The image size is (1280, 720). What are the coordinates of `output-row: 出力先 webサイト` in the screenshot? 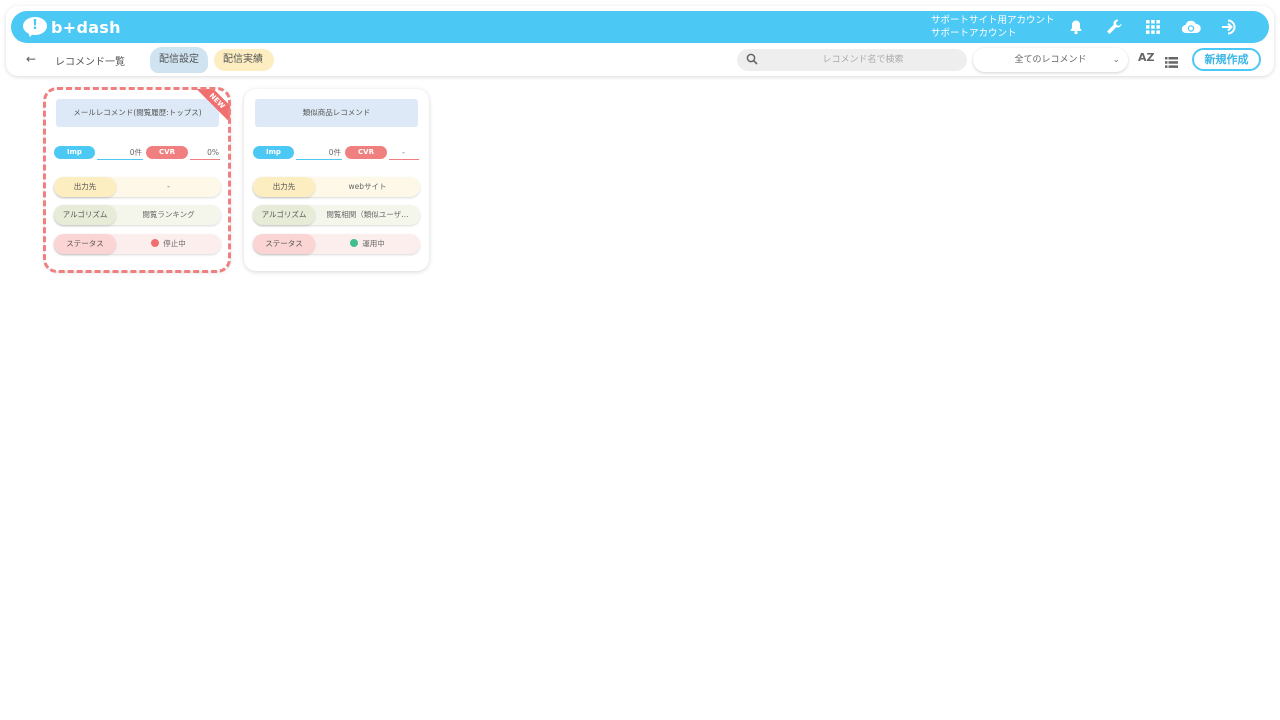 It's located at (336, 187).